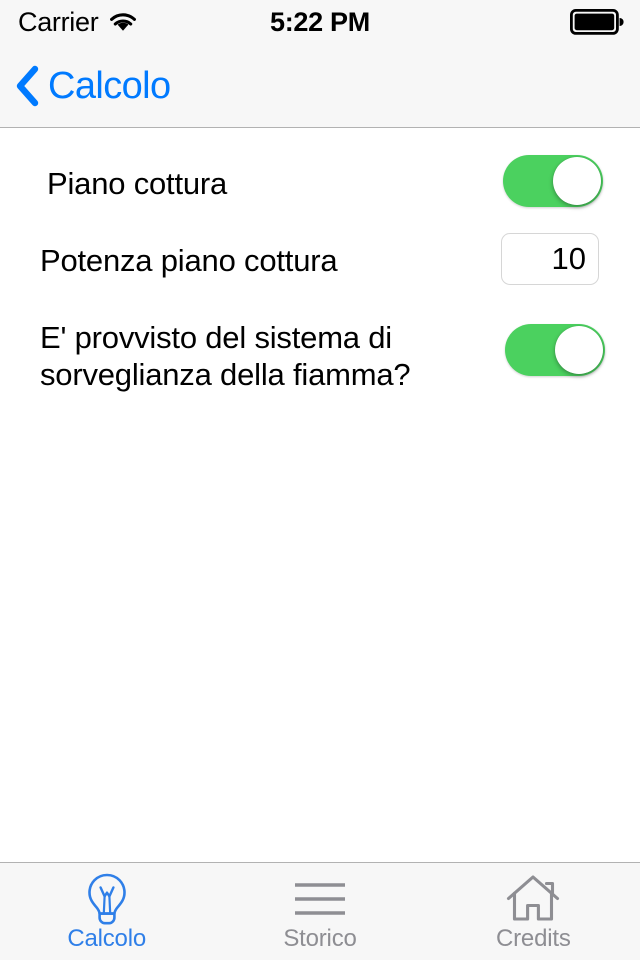  I want to click on status-bar-right, so click(597, 22).